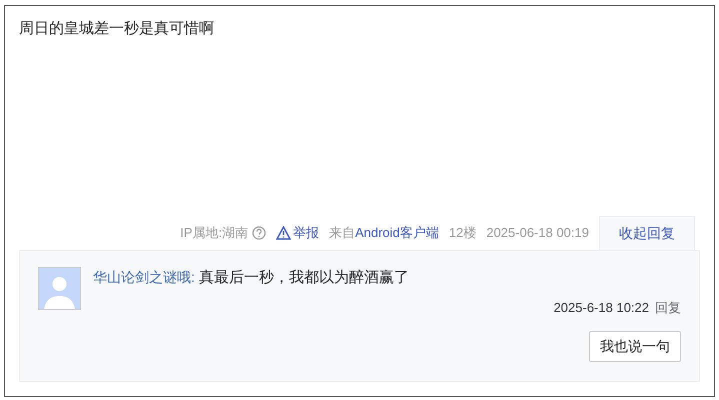 The width and height of the screenshot is (719, 400). What do you see at coordinates (259, 233) in the screenshot?
I see `help-icon` at bounding box center [259, 233].